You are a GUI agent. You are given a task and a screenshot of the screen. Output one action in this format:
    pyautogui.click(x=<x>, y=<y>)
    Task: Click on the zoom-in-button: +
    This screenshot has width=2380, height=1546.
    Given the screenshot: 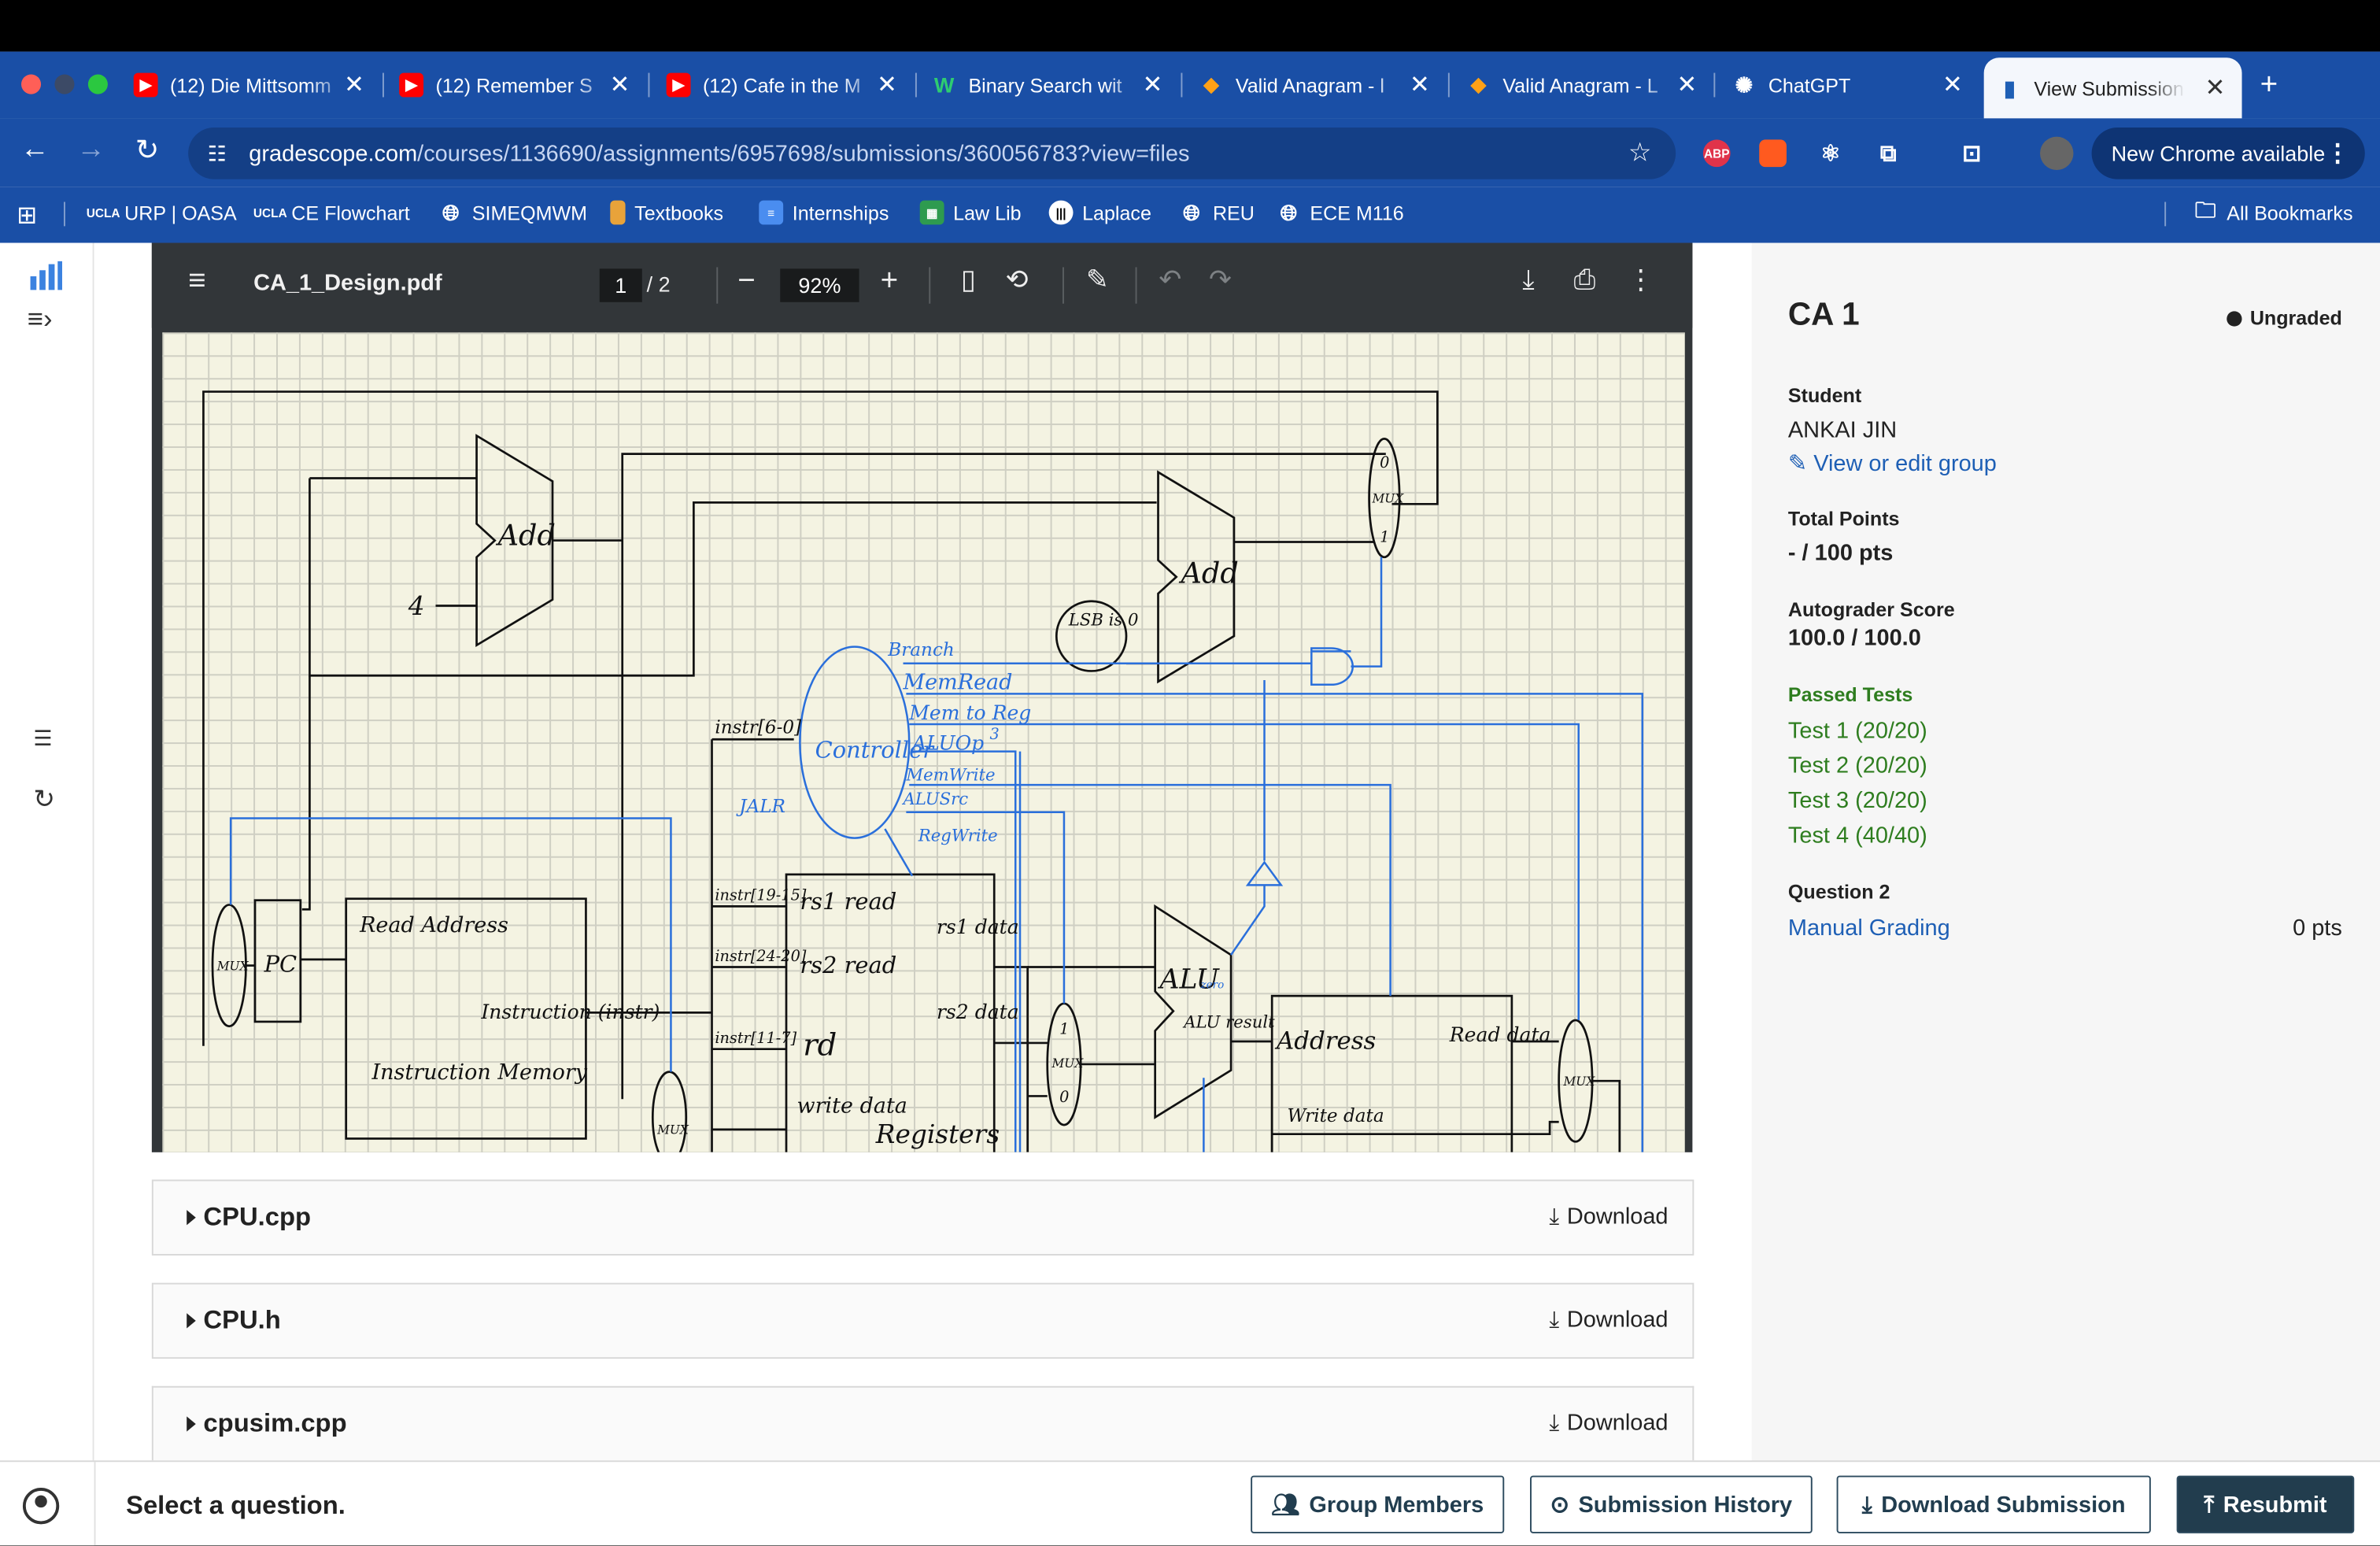 What is the action you would take?
    pyautogui.click(x=890, y=281)
    